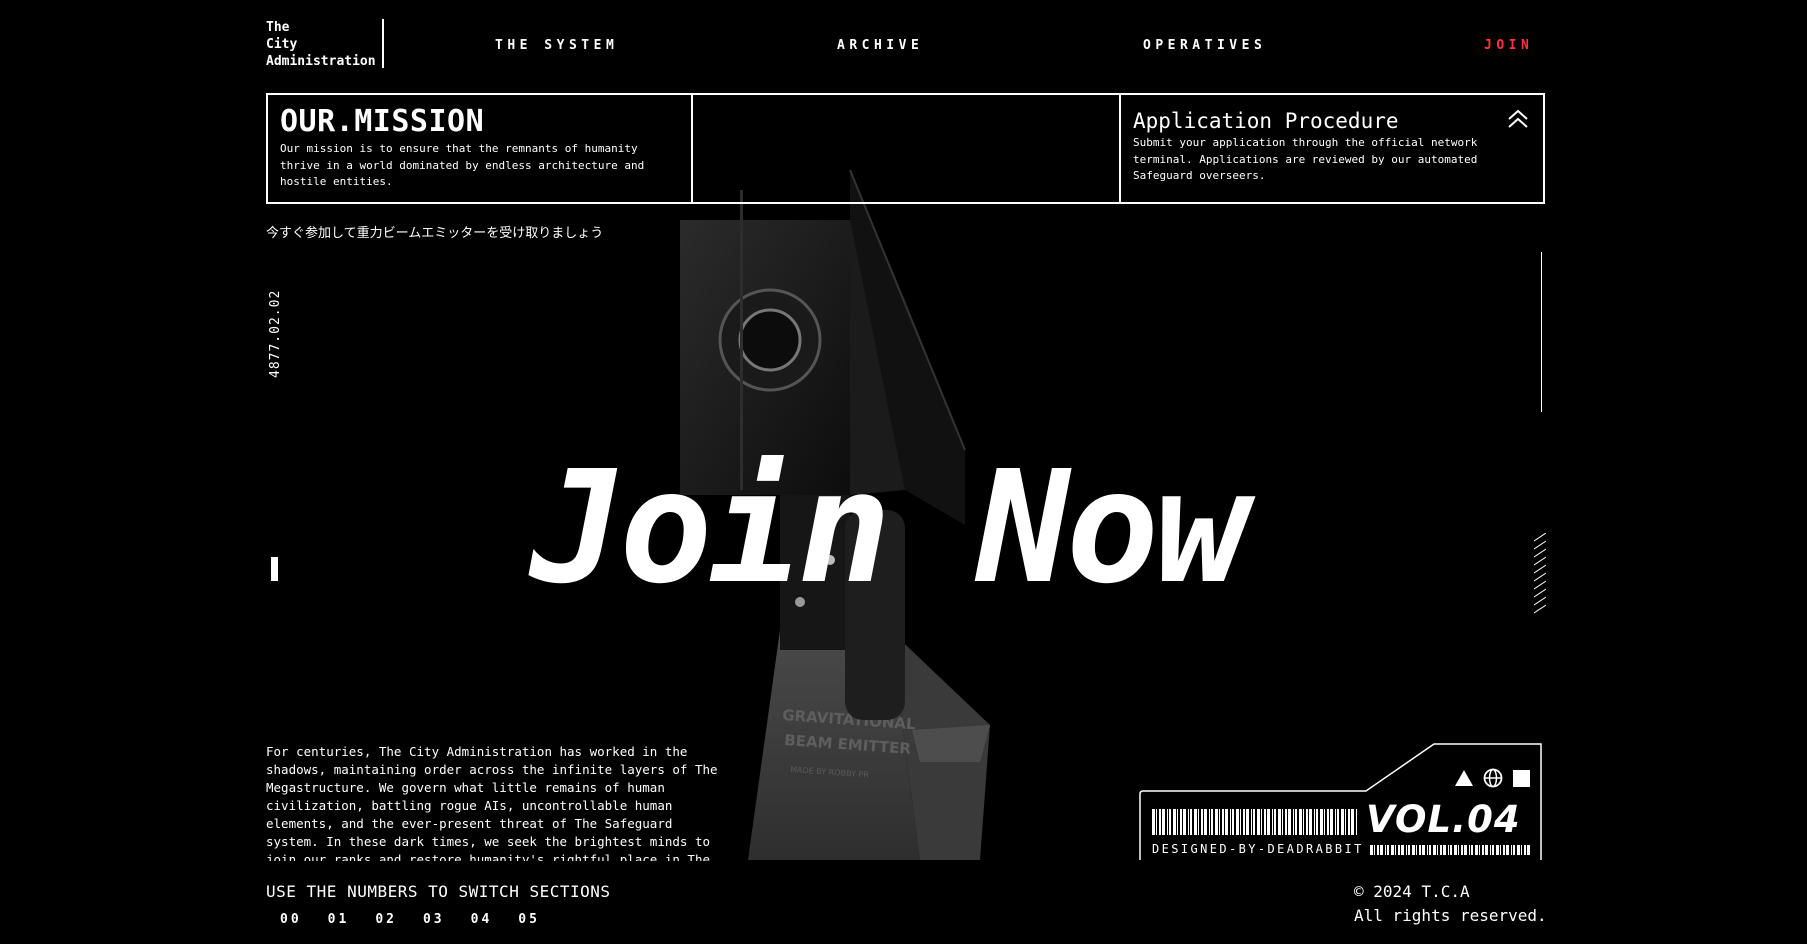 The width and height of the screenshot is (1807, 944). I want to click on section-number-00: 00, so click(291, 919).